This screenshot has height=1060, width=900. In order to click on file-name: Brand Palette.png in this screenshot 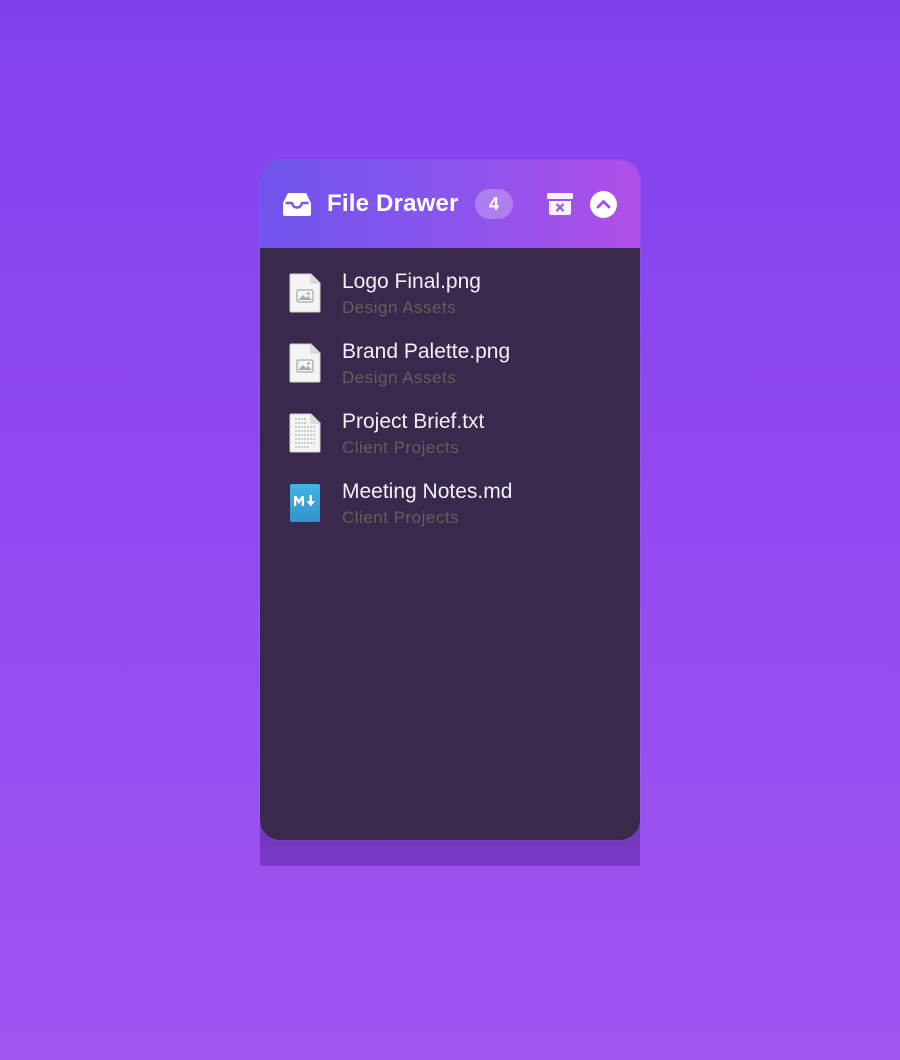, I will do `click(426, 351)`.